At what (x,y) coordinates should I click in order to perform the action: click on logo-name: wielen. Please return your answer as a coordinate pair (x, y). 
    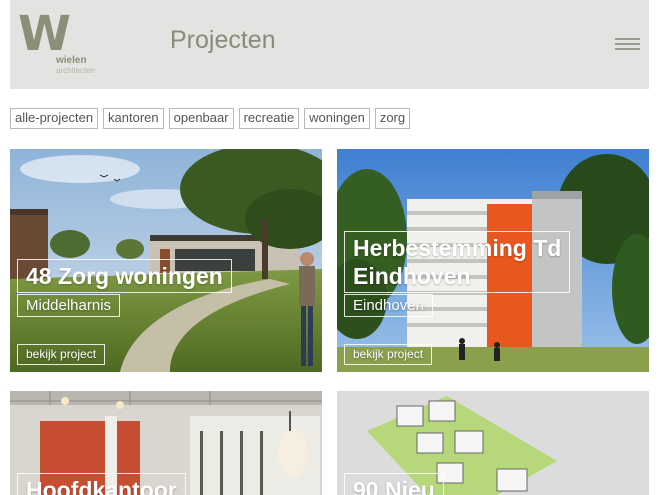
    Looking at the image, I should click on (71, 60).